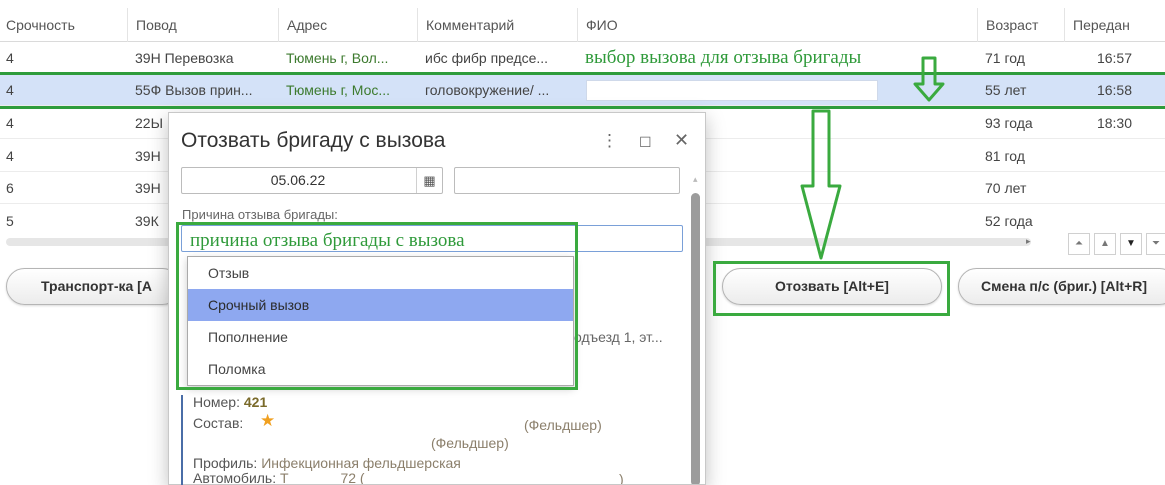 The image size is (1165, 485). I want to click on down-arrow-large-icon, so click(821, 184).